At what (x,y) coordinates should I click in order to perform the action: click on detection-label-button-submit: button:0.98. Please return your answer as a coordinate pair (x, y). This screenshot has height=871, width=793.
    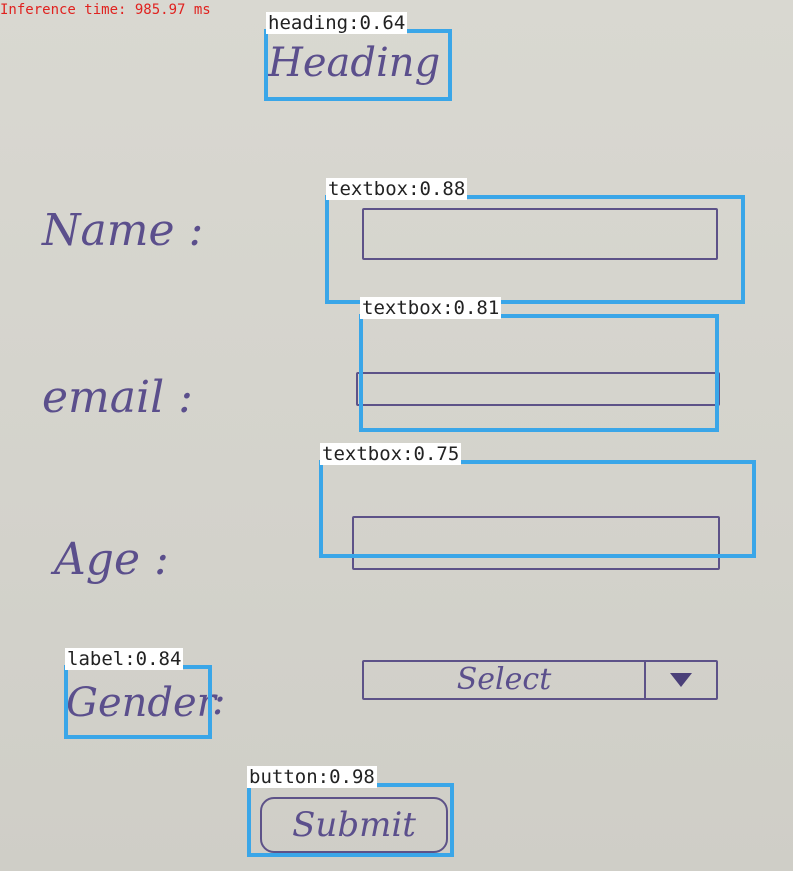
    Looking at the image, I should click on (312, 777).